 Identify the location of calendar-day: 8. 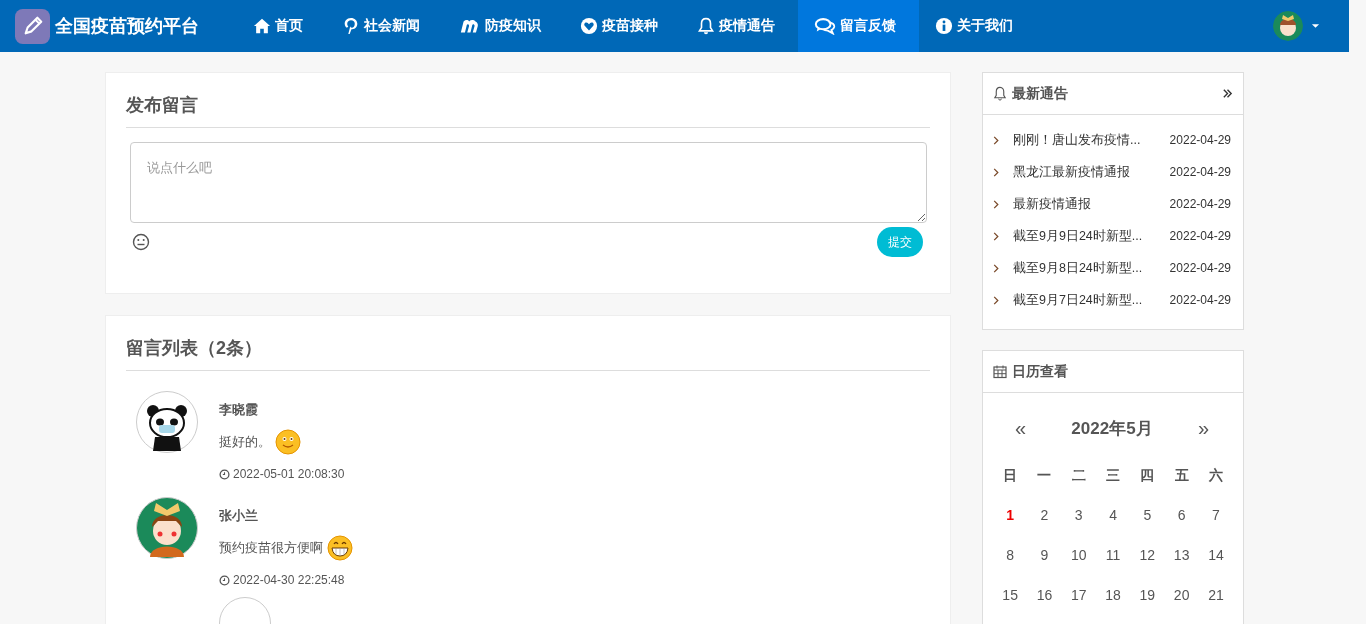
(1010, 560).